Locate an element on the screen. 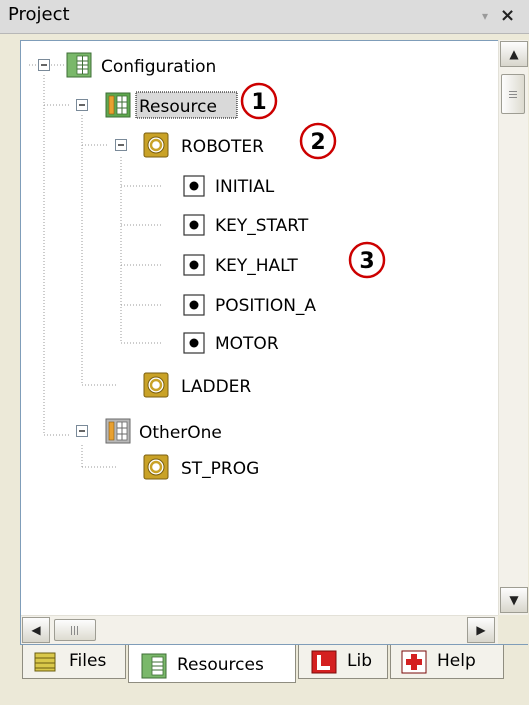 This screenshot has height=705, width=529. callout-2: 2 is located at coordinates (318, 141).